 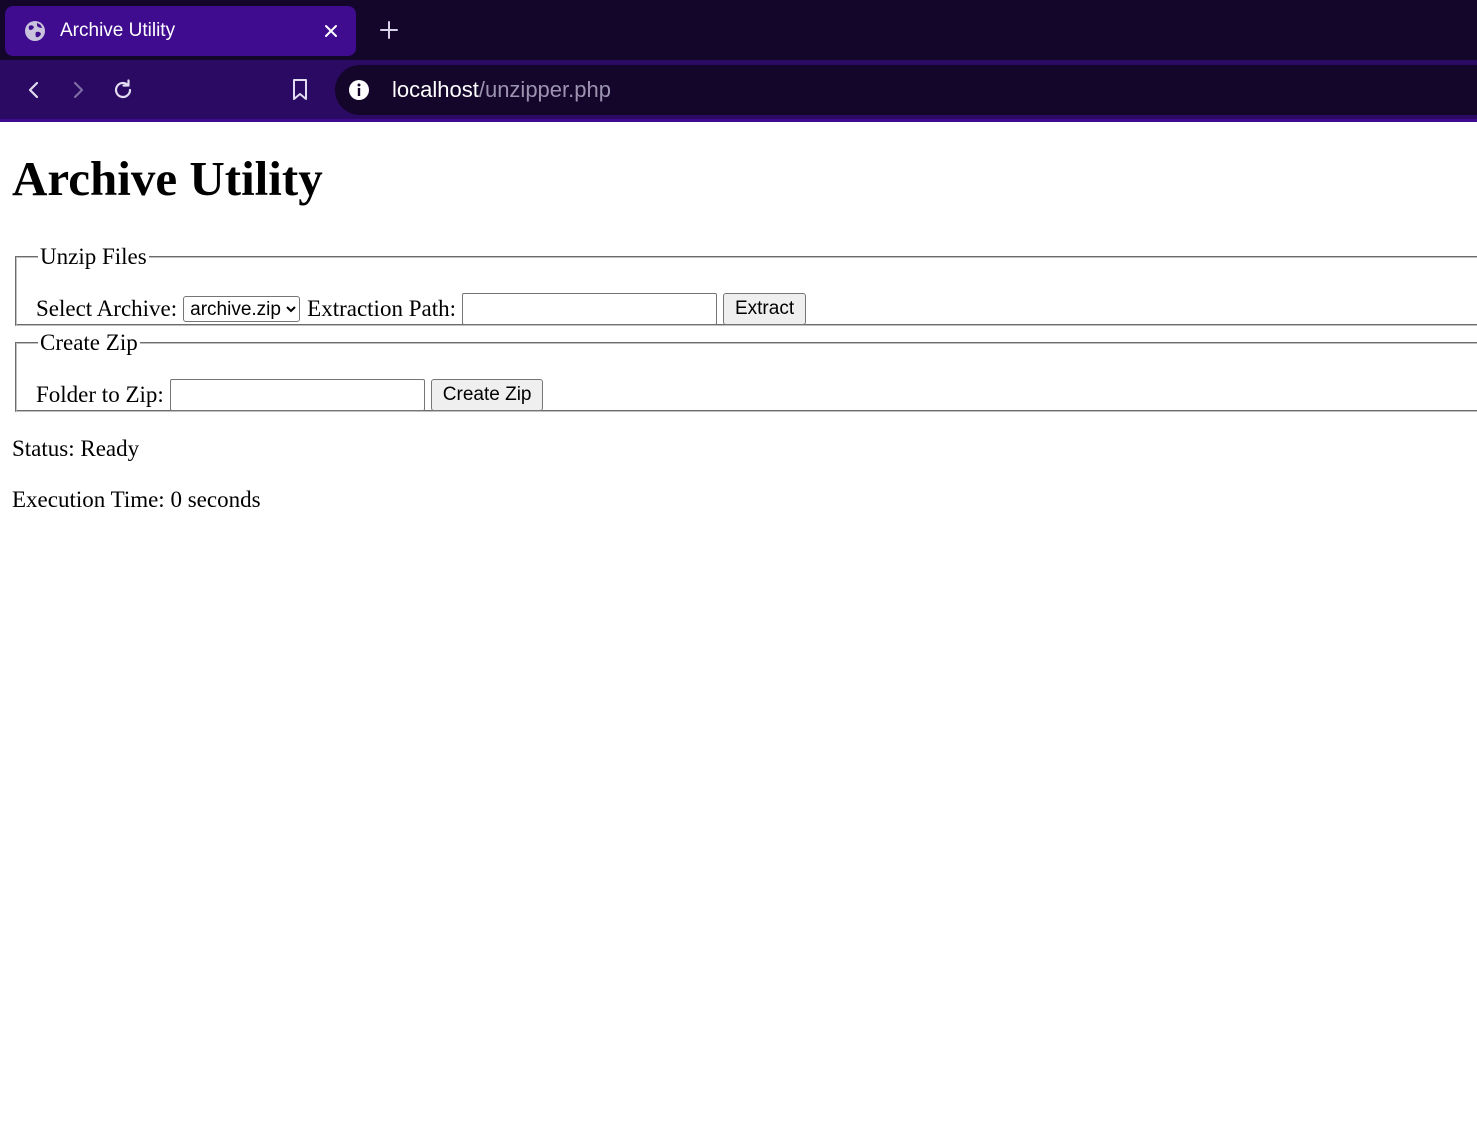 What do you see at coordinates (544, 89) in the screenshot?
I see `url-path: /unzipper.php` at bounding box center [544, 89].